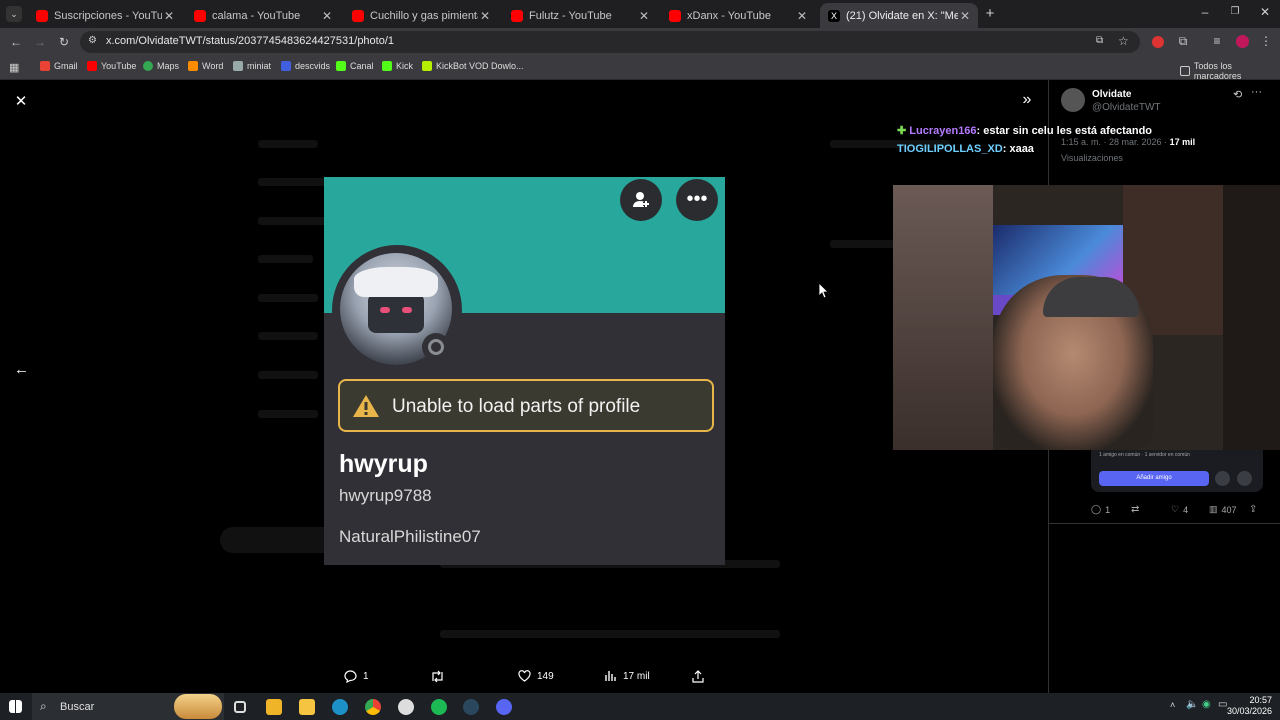  I want to click on gmail-icon, so click(45, 66).